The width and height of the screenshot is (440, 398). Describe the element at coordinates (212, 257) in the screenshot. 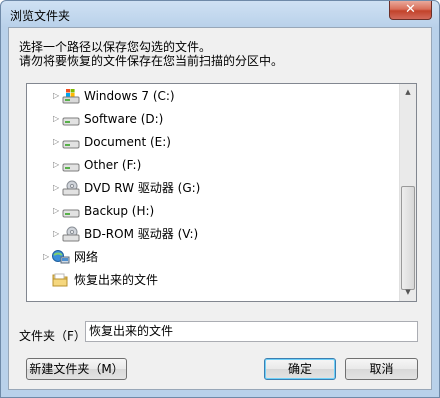

I see `tree-item-network: ▷ 网络` at that location.